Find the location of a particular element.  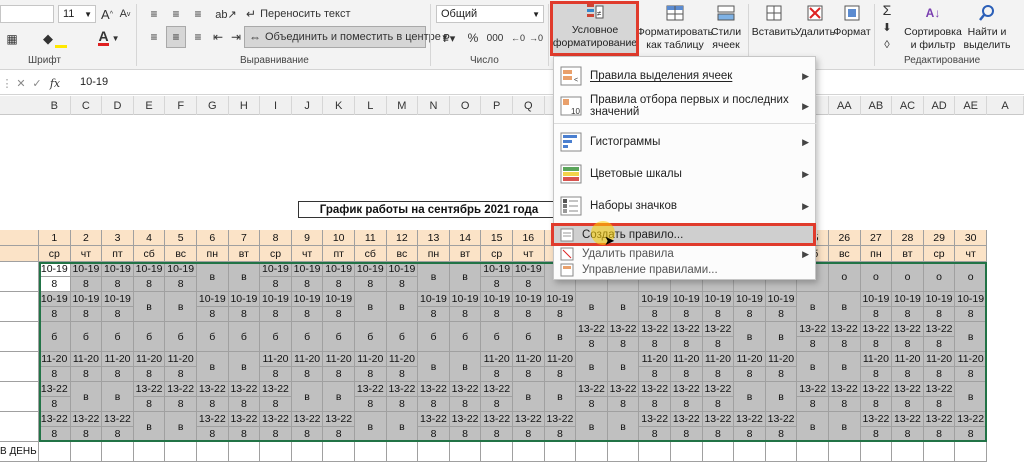

fill-color-icon: ◆ is located at coordinates (55, 39).